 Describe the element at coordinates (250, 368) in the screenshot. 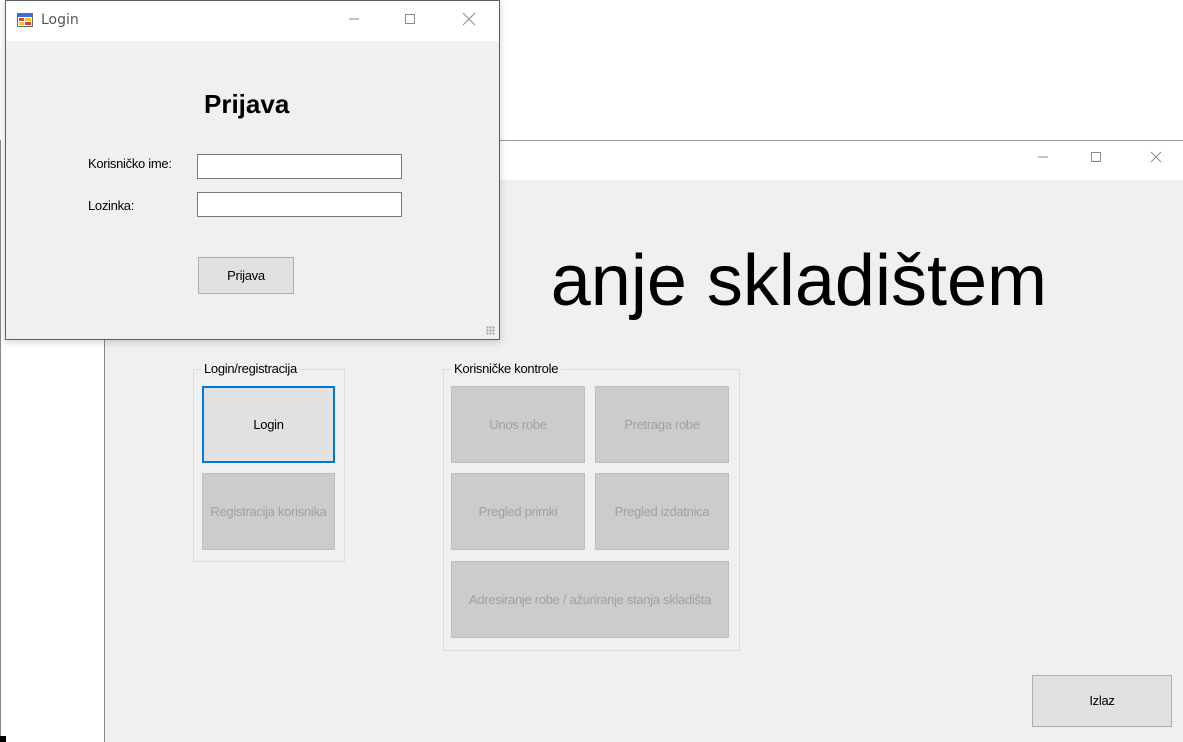

I see `login-group-title: Login/registracija` at that location.